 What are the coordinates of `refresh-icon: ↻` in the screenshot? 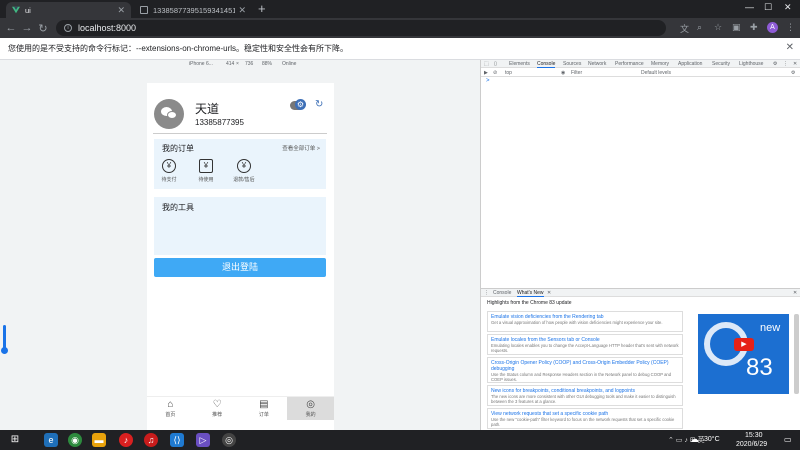 It's located at (319, 104).